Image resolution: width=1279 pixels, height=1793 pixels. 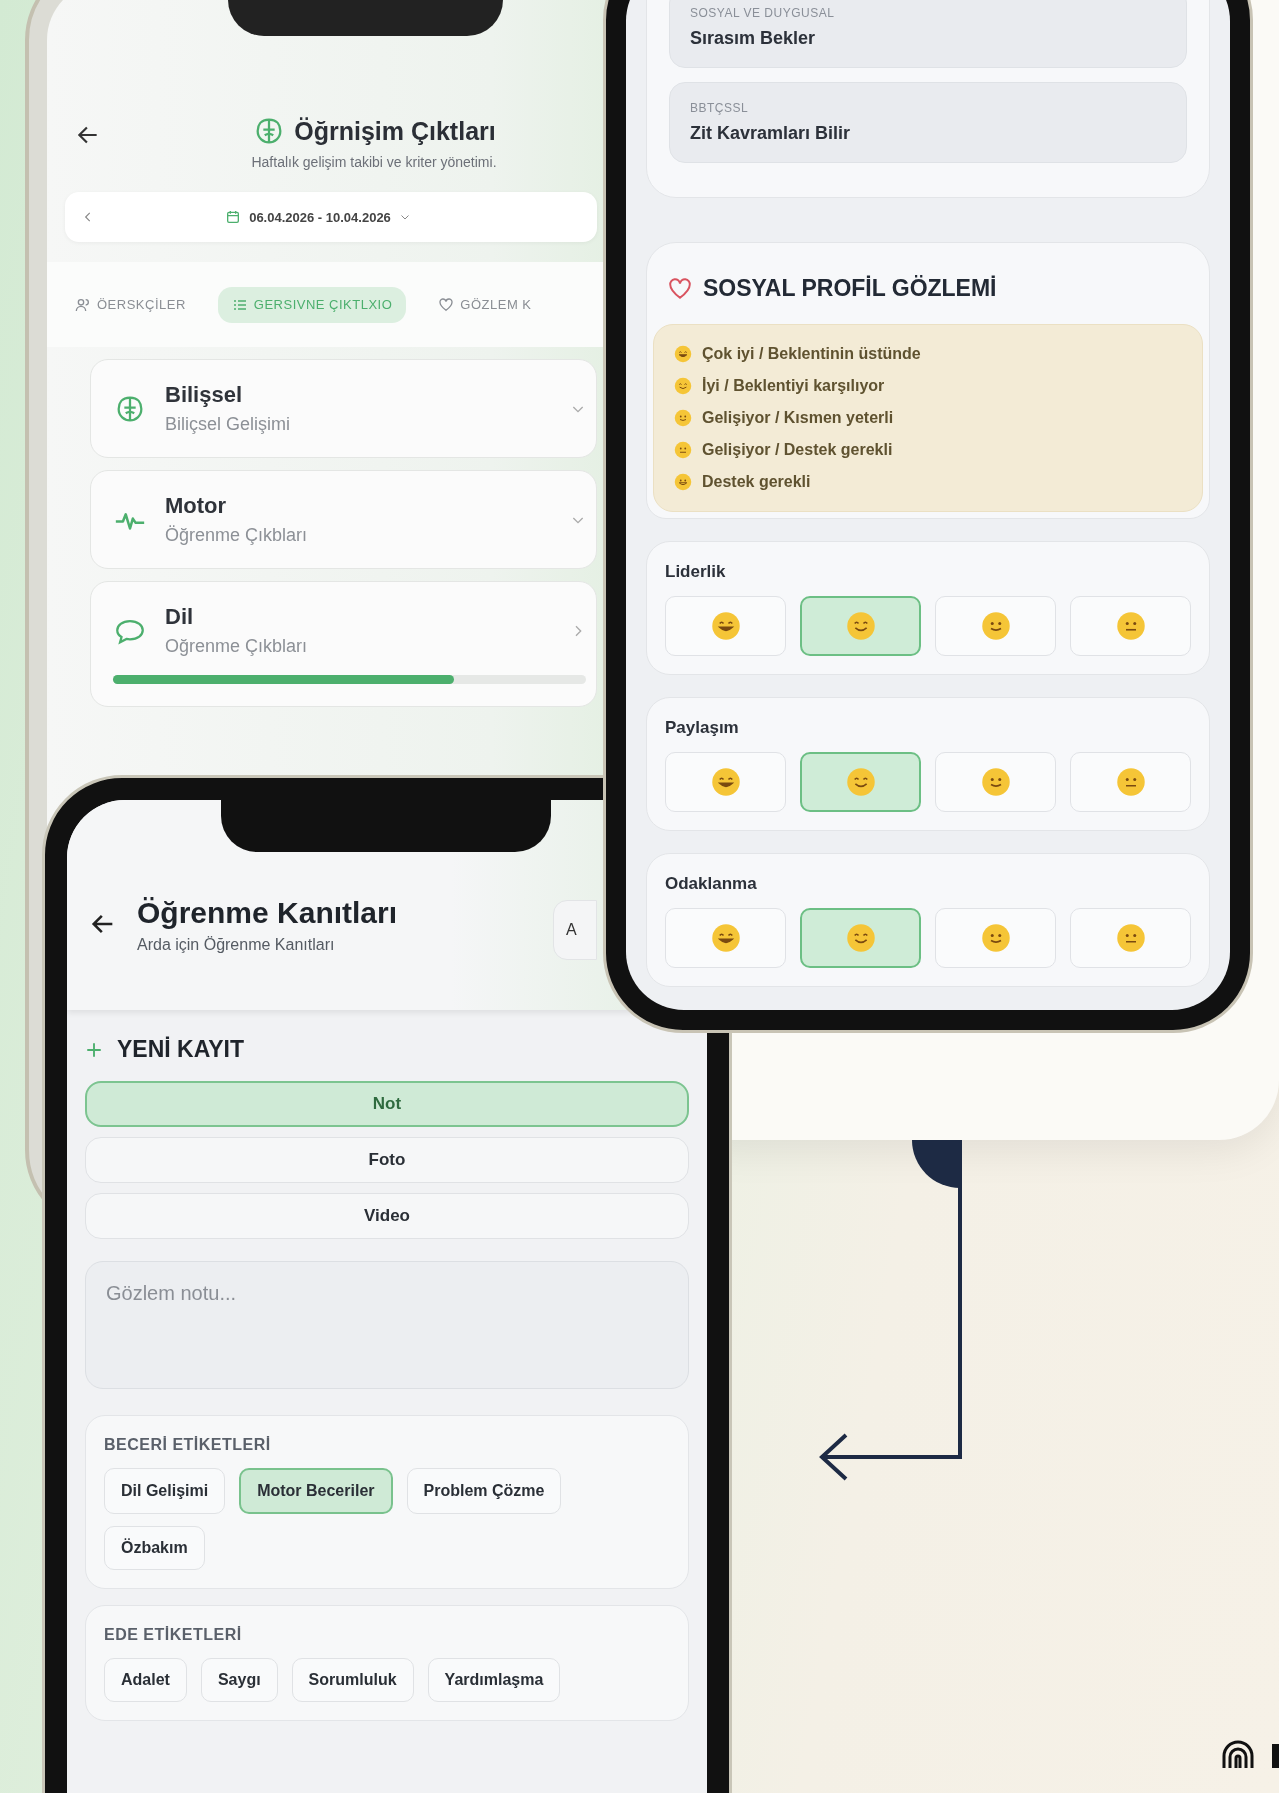 What do you see at coordinates (374, 162) in the screenshot?
I see `screen-subtitle: Haftalık gelişim takibi ve kriter yönetimi.` at bounding box center [374, 162].